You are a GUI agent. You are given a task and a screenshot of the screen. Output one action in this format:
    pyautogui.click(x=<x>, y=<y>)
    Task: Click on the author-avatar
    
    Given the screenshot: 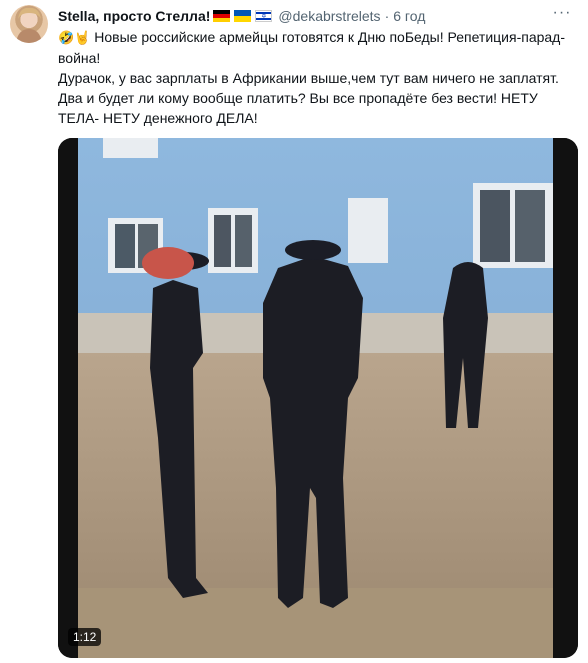 What is the action you would take?
    pyautogui.click(x=29, y=24)
    